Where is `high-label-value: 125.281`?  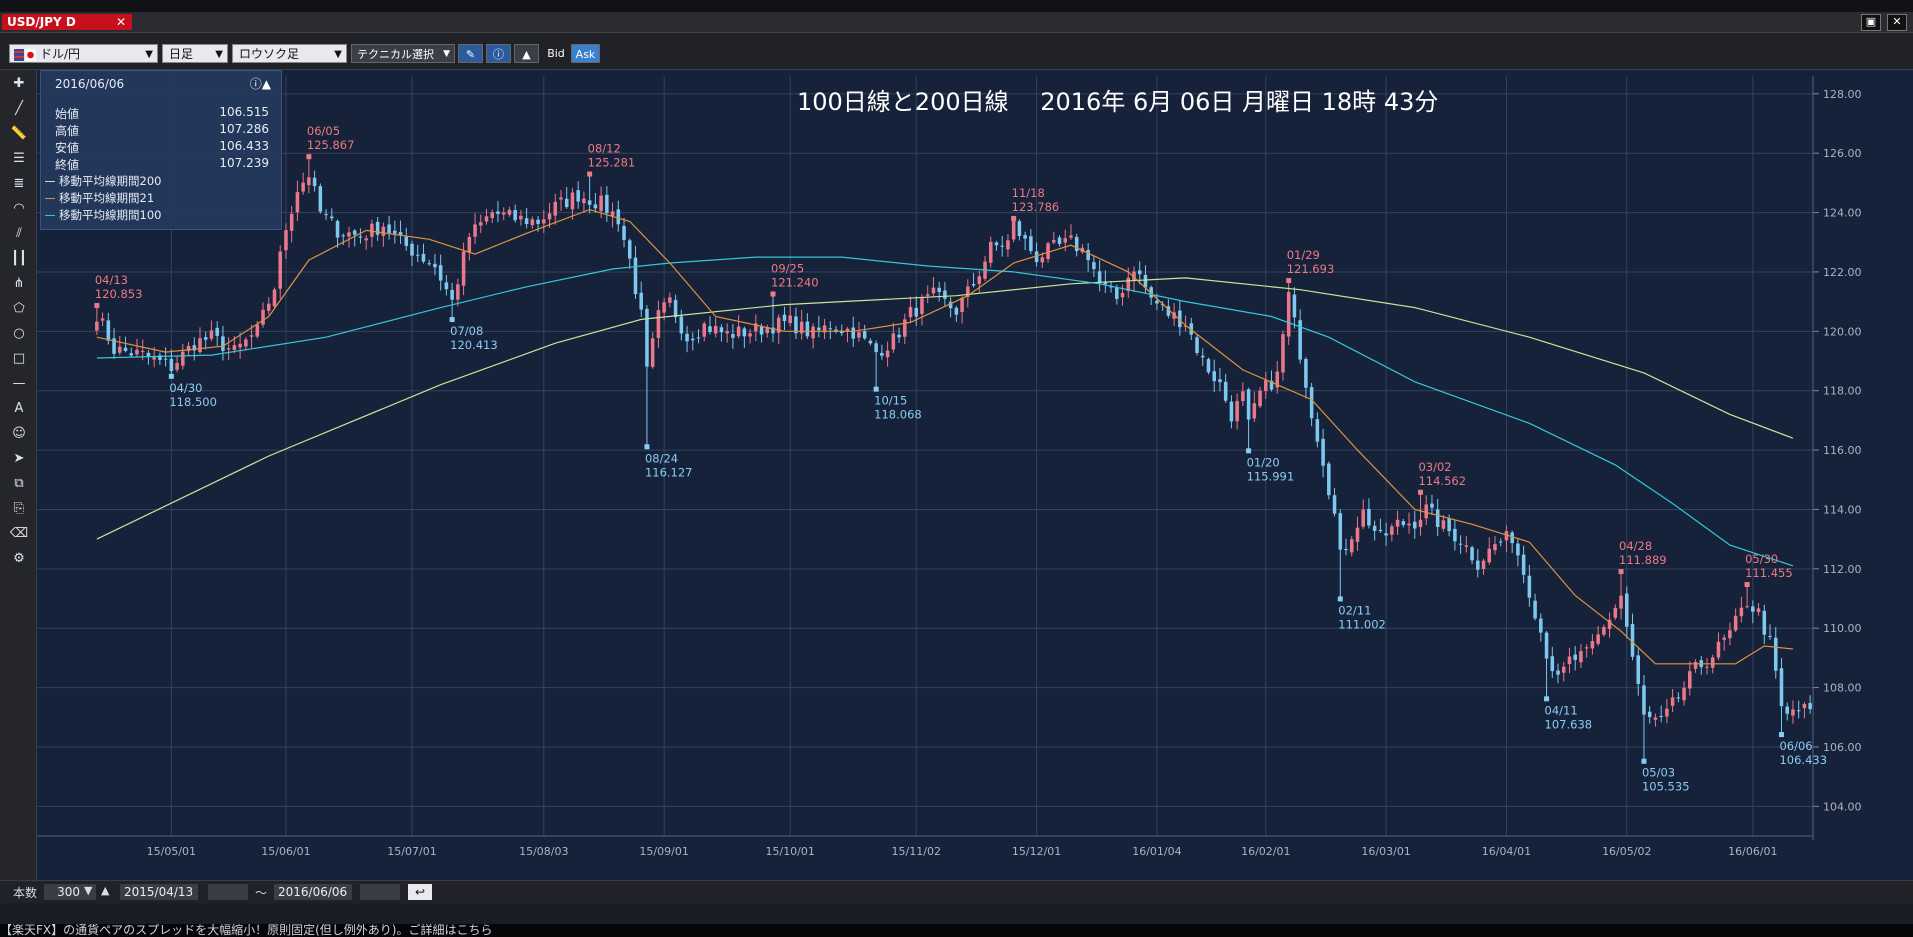 high-label-value: 125.281 is located at coordinates (612, 163).